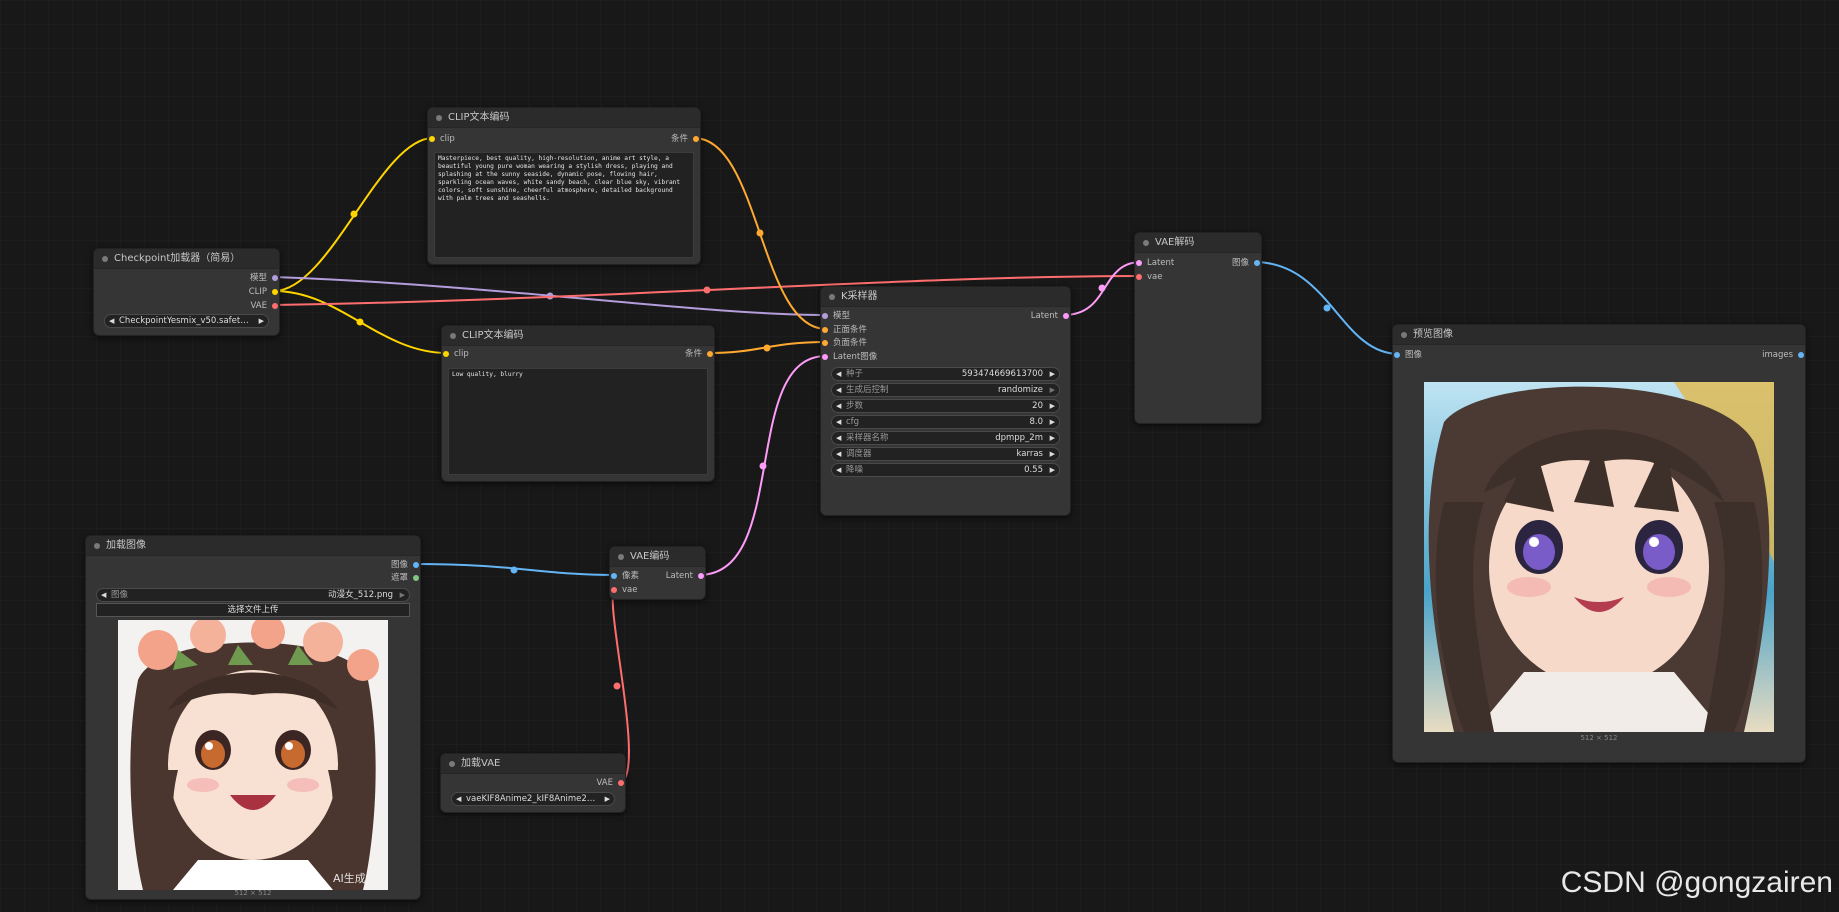  What do you see at coordinates (253, 546) in the screenshot?
I see `node-title: 加载图像` at bounding box center [253, 546].